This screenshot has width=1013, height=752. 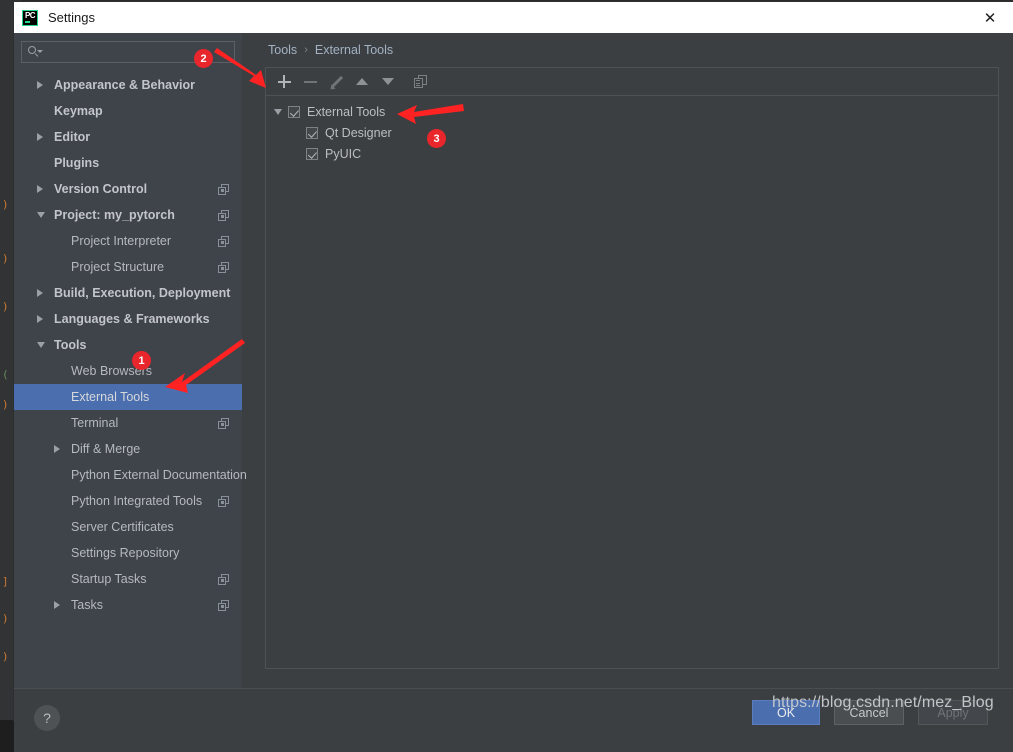 I want to click on arrow-up-icon, so click(x=362, y=81).